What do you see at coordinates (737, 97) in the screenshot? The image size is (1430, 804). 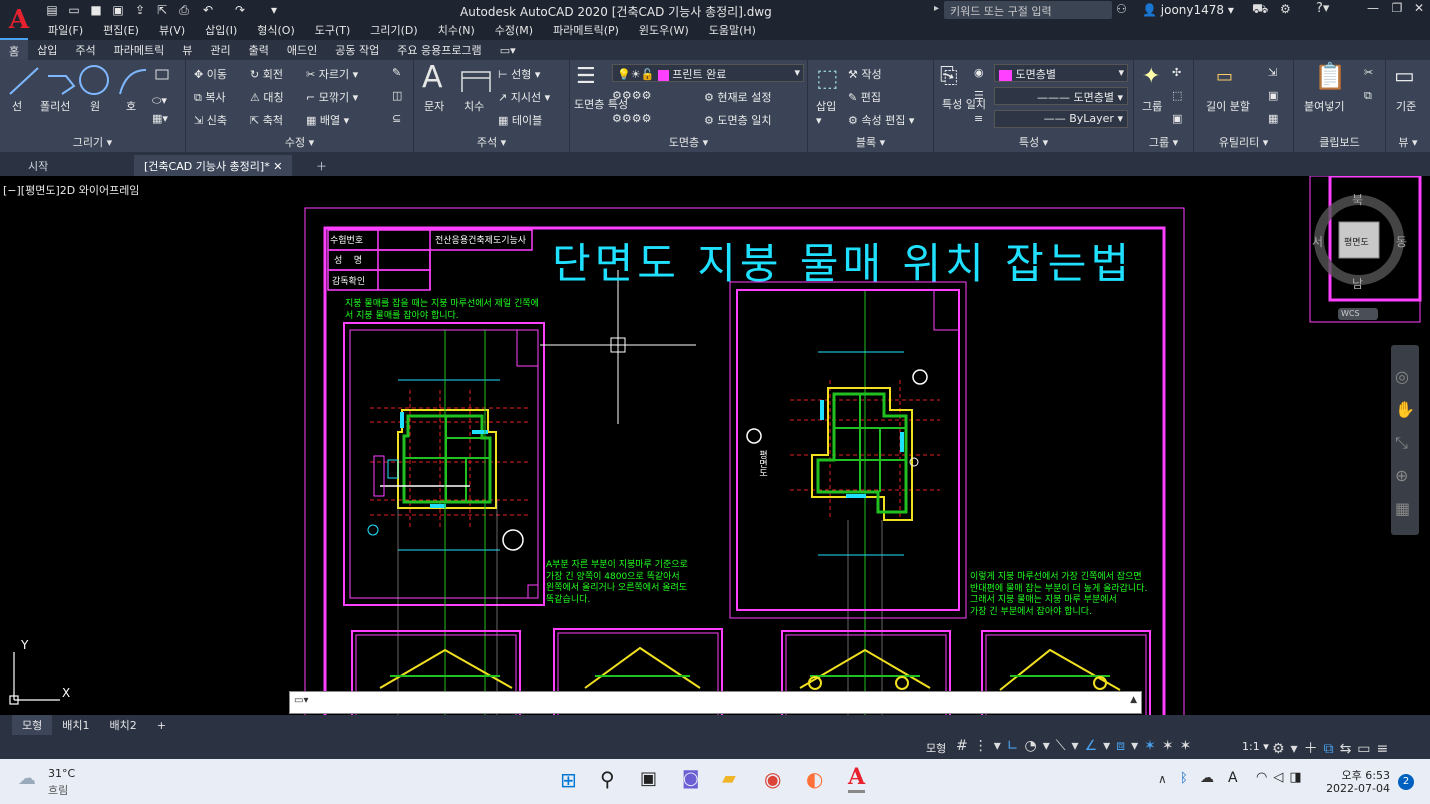 I see `set-current-button: ⚙ 현재로 설정` at bounding box center [737, 97].